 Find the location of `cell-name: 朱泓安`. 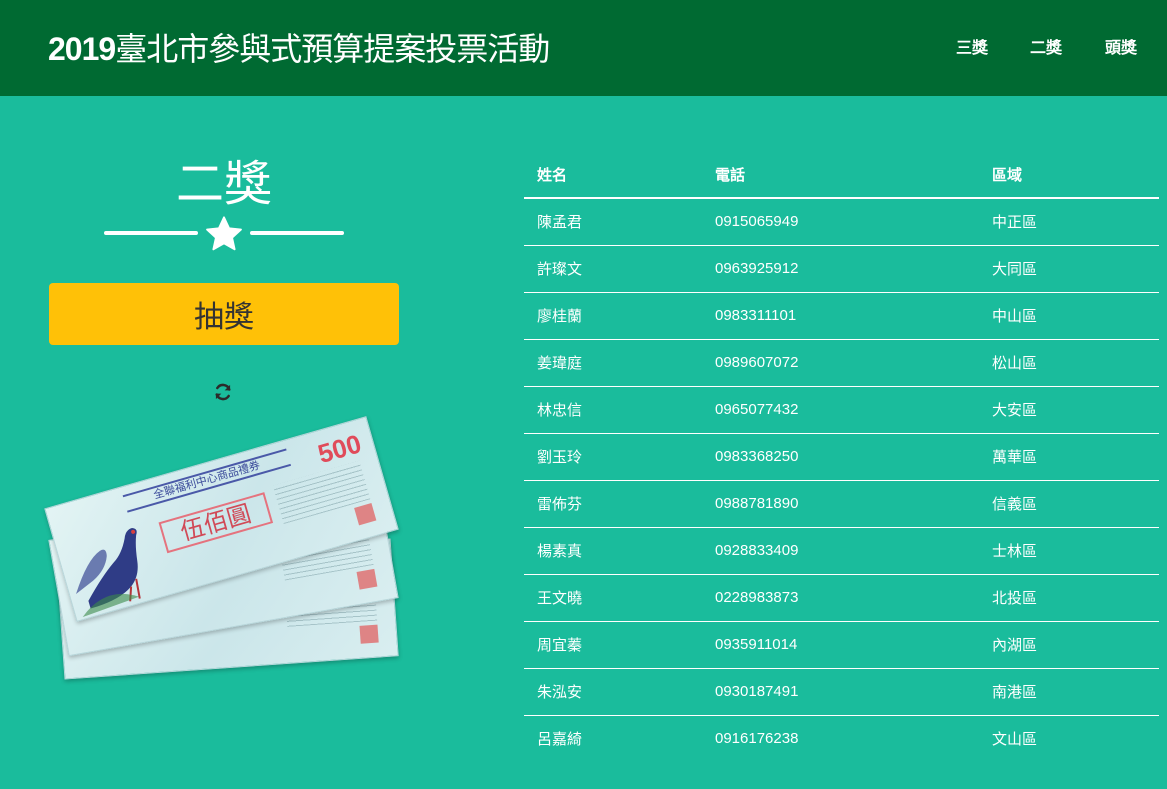

cell-name: 朱泓安 is located at coordinates (613, 691).